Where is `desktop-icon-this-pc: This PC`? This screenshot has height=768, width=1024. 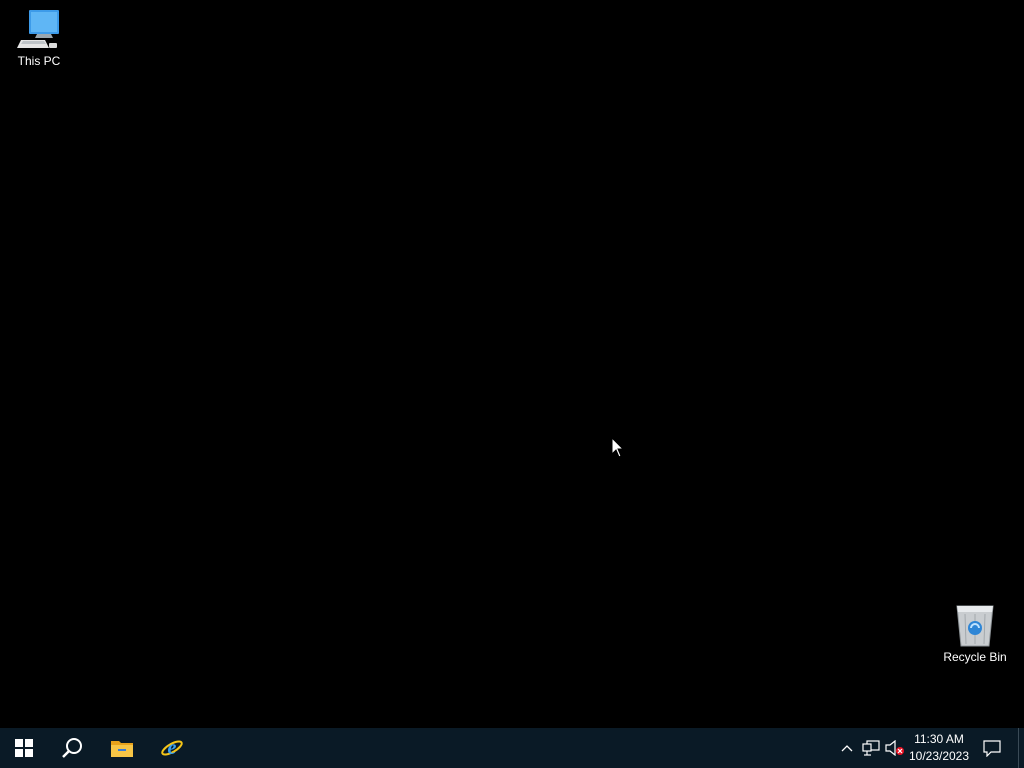 desktop-icon-this-pc: This PC is located at coordinates (39, 38).